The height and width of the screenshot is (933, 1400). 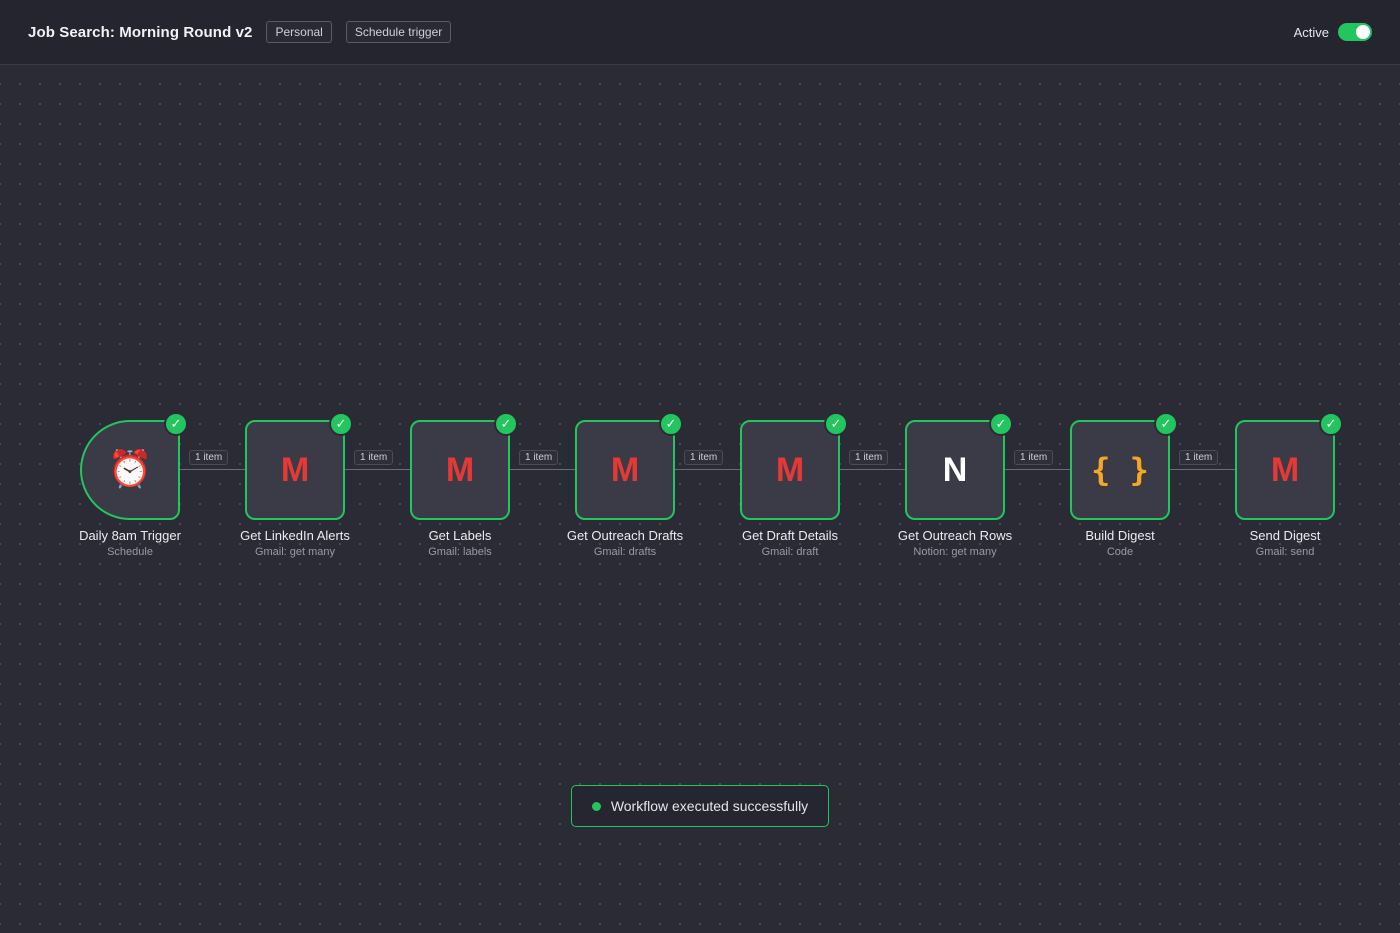 I want to click on node-subtitle: Notion: get many, so click(x=955, y=552).